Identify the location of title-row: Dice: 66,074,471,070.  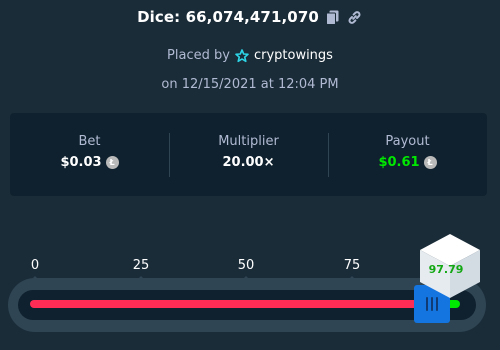
(250, 17).